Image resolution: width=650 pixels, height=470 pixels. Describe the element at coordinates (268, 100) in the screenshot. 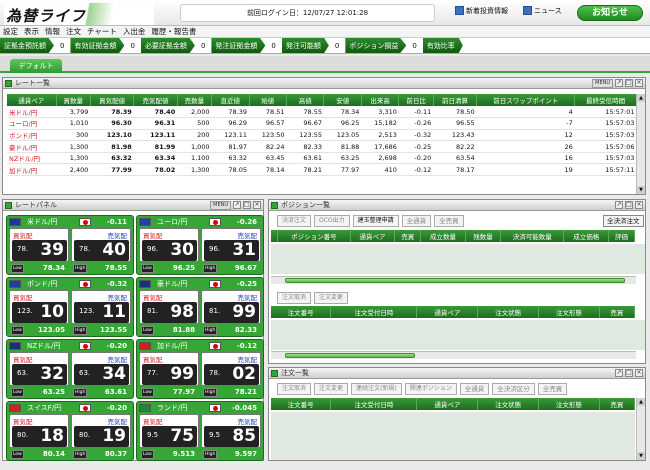

I see `column-header: 始値` at that location.